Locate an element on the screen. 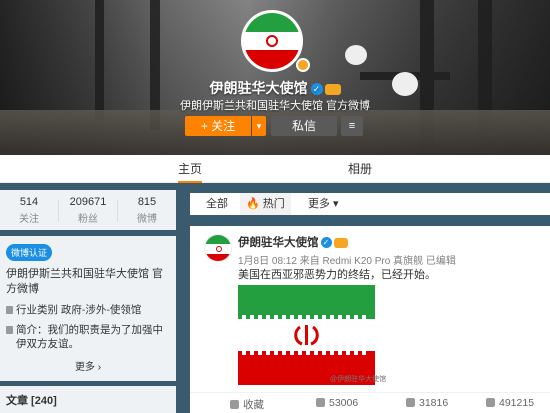  profile-actions: + 关注 ▾ 私信 ≡ is located at coordinates (275, 126).